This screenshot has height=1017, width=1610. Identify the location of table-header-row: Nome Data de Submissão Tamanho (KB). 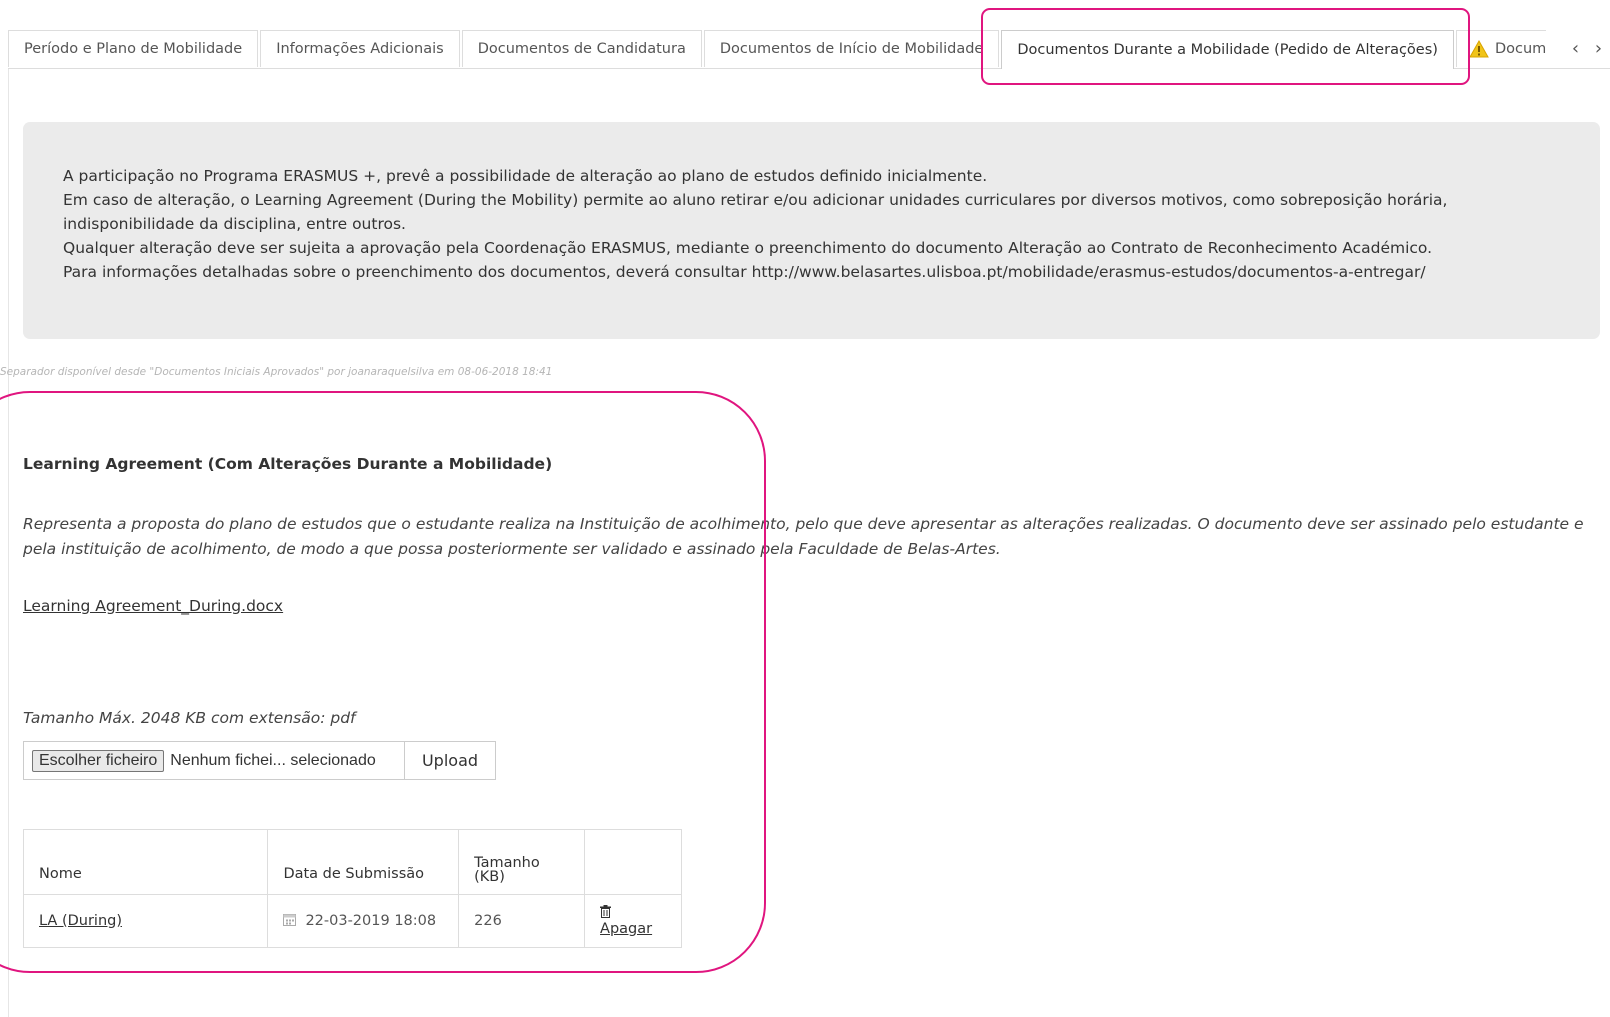
(352, 862).